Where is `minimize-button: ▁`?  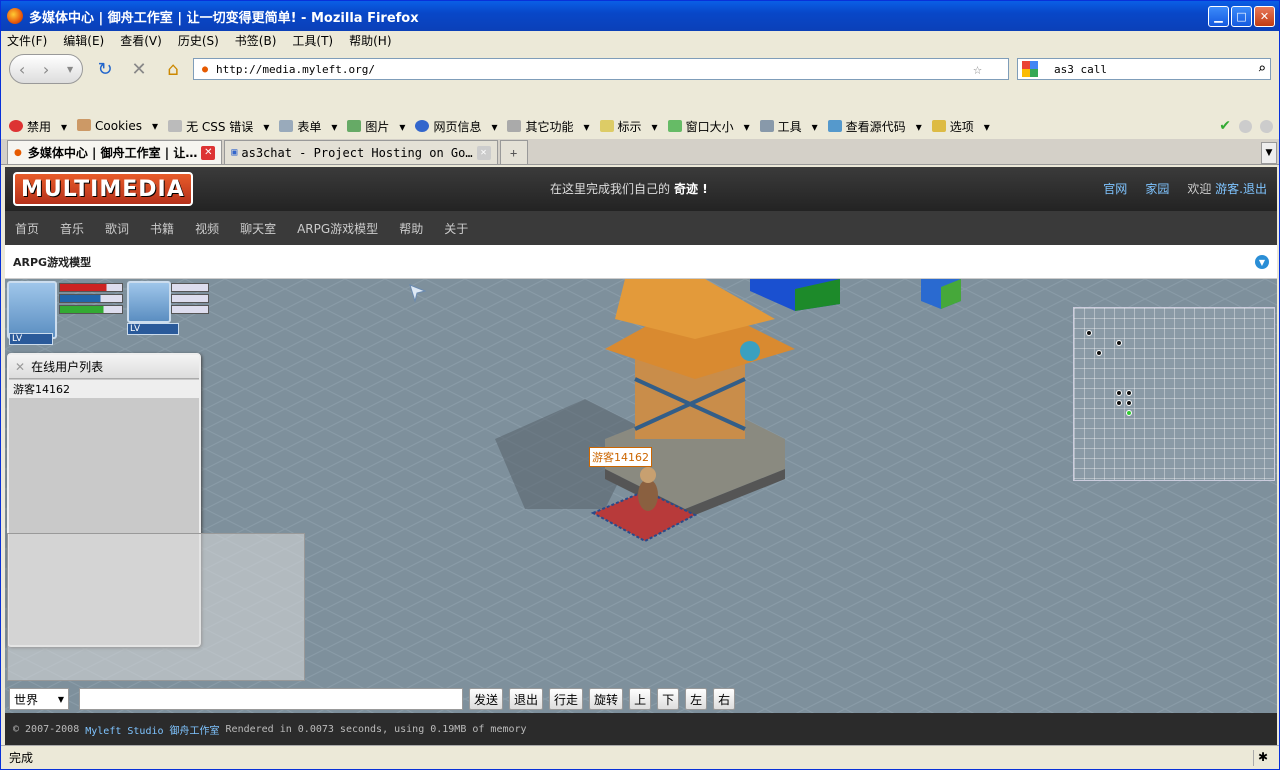
minimize-button: ▁ is located at coordinates (1218, 16).